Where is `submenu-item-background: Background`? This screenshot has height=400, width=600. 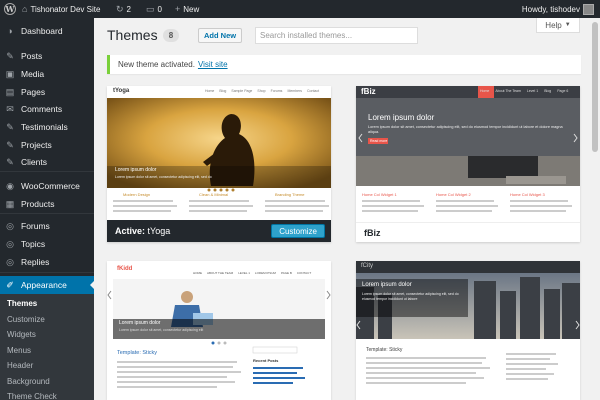 submenu-item-background: Background is located at coordinates (28, 381).